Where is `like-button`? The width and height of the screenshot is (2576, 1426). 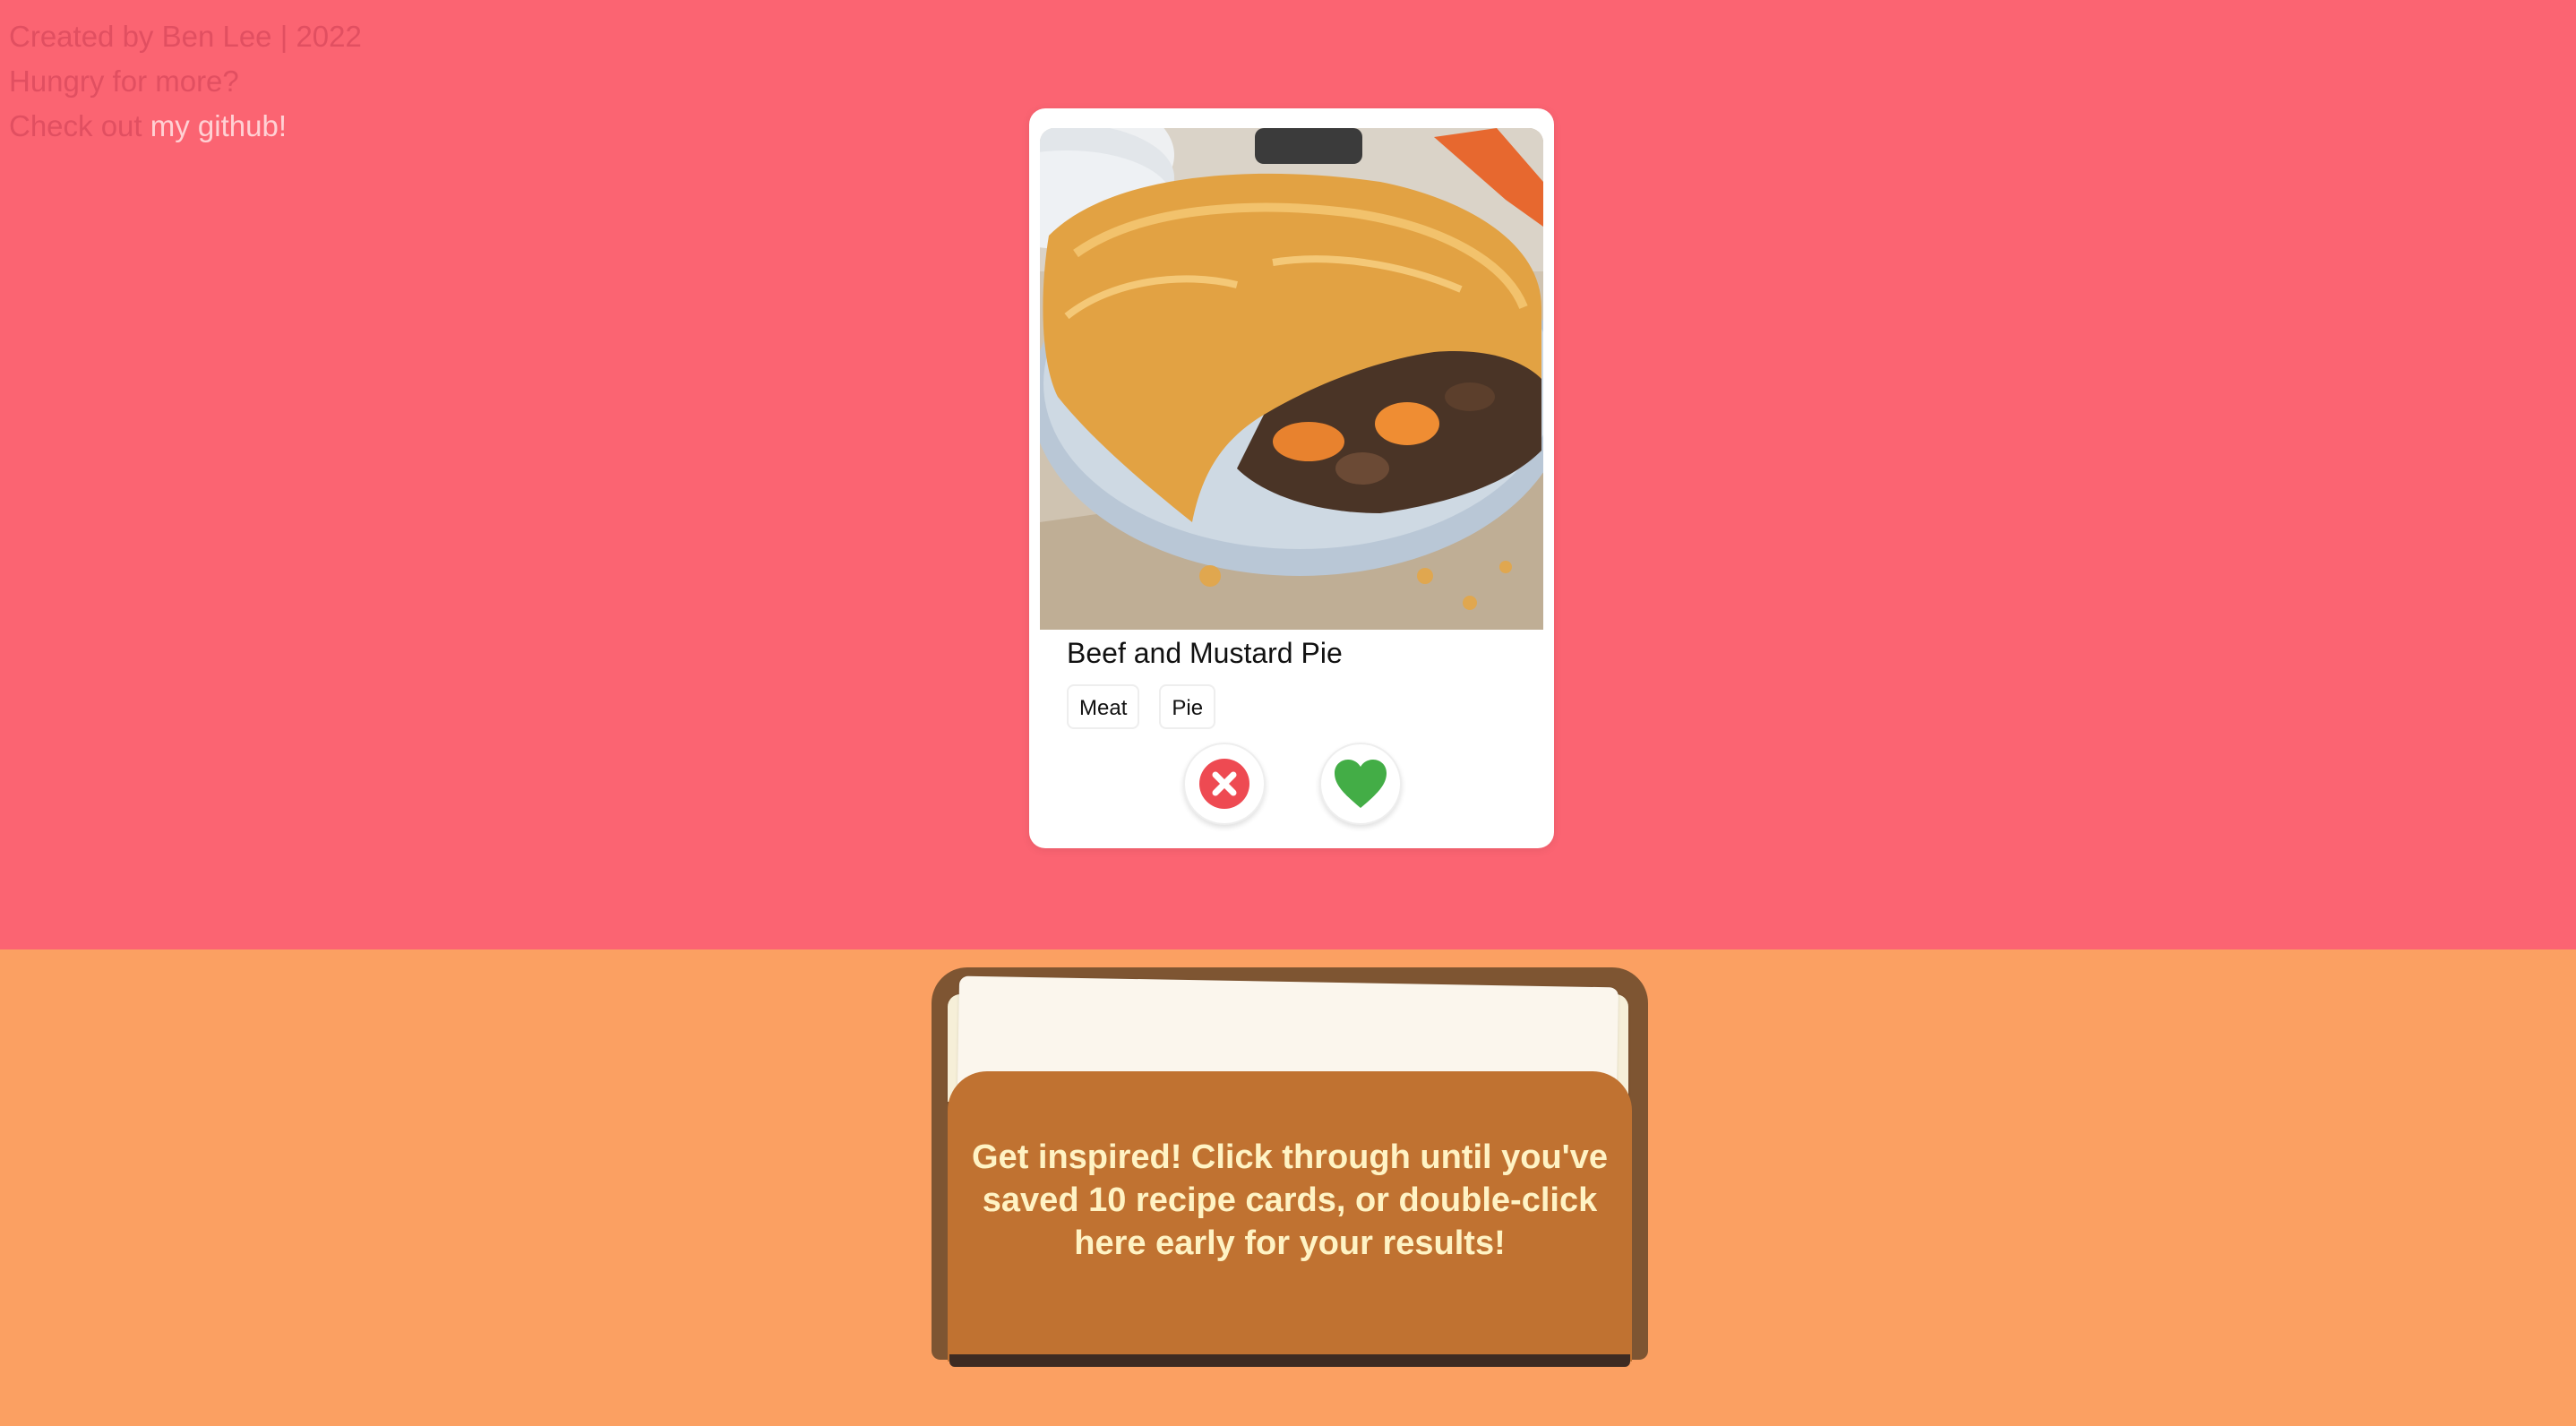 like-button is located at coordinates (1360, 784).